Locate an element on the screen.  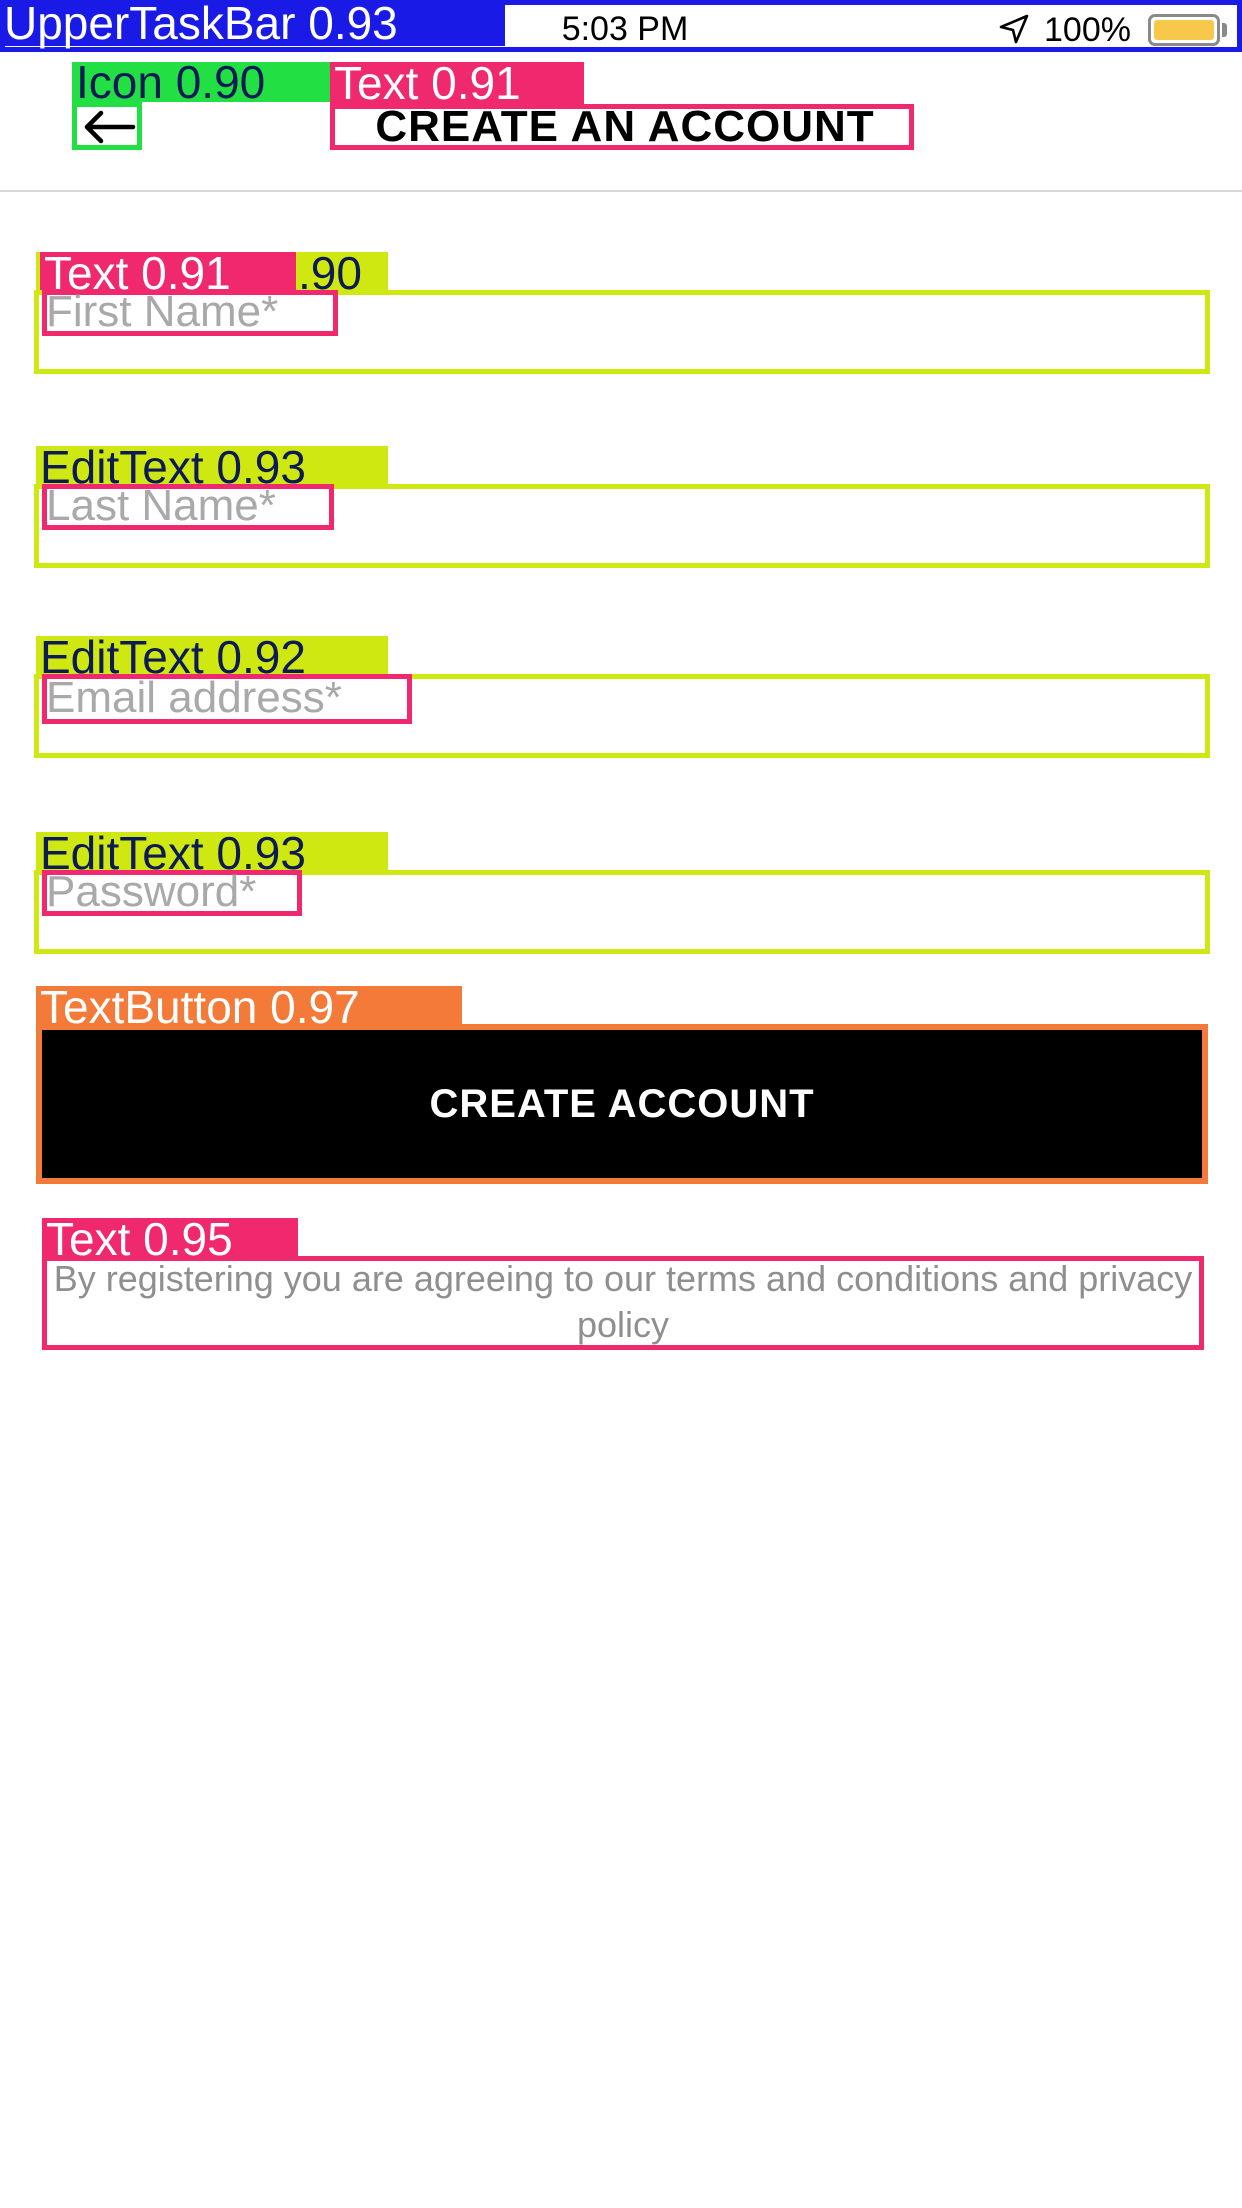
email-placeholder: Email address* is located at coordinates (194, 697).